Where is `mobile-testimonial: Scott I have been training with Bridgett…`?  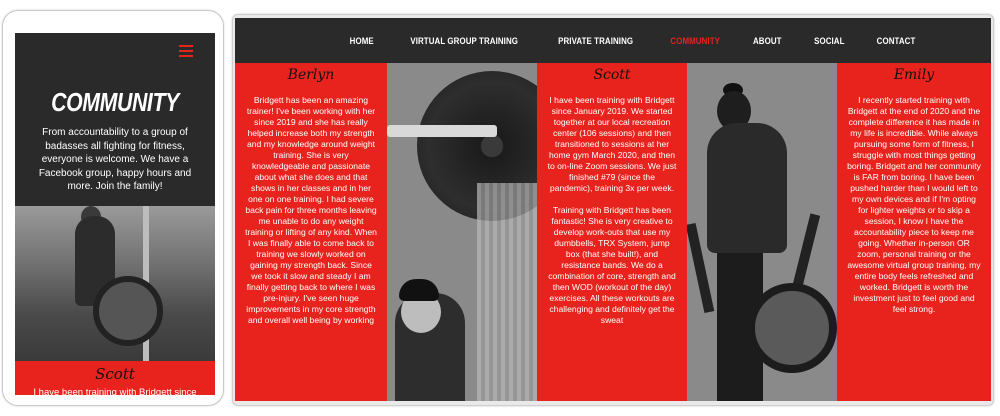
mobile-testimonial: Scott I have been training with Bridgett… is located at coordinates (115, 378).